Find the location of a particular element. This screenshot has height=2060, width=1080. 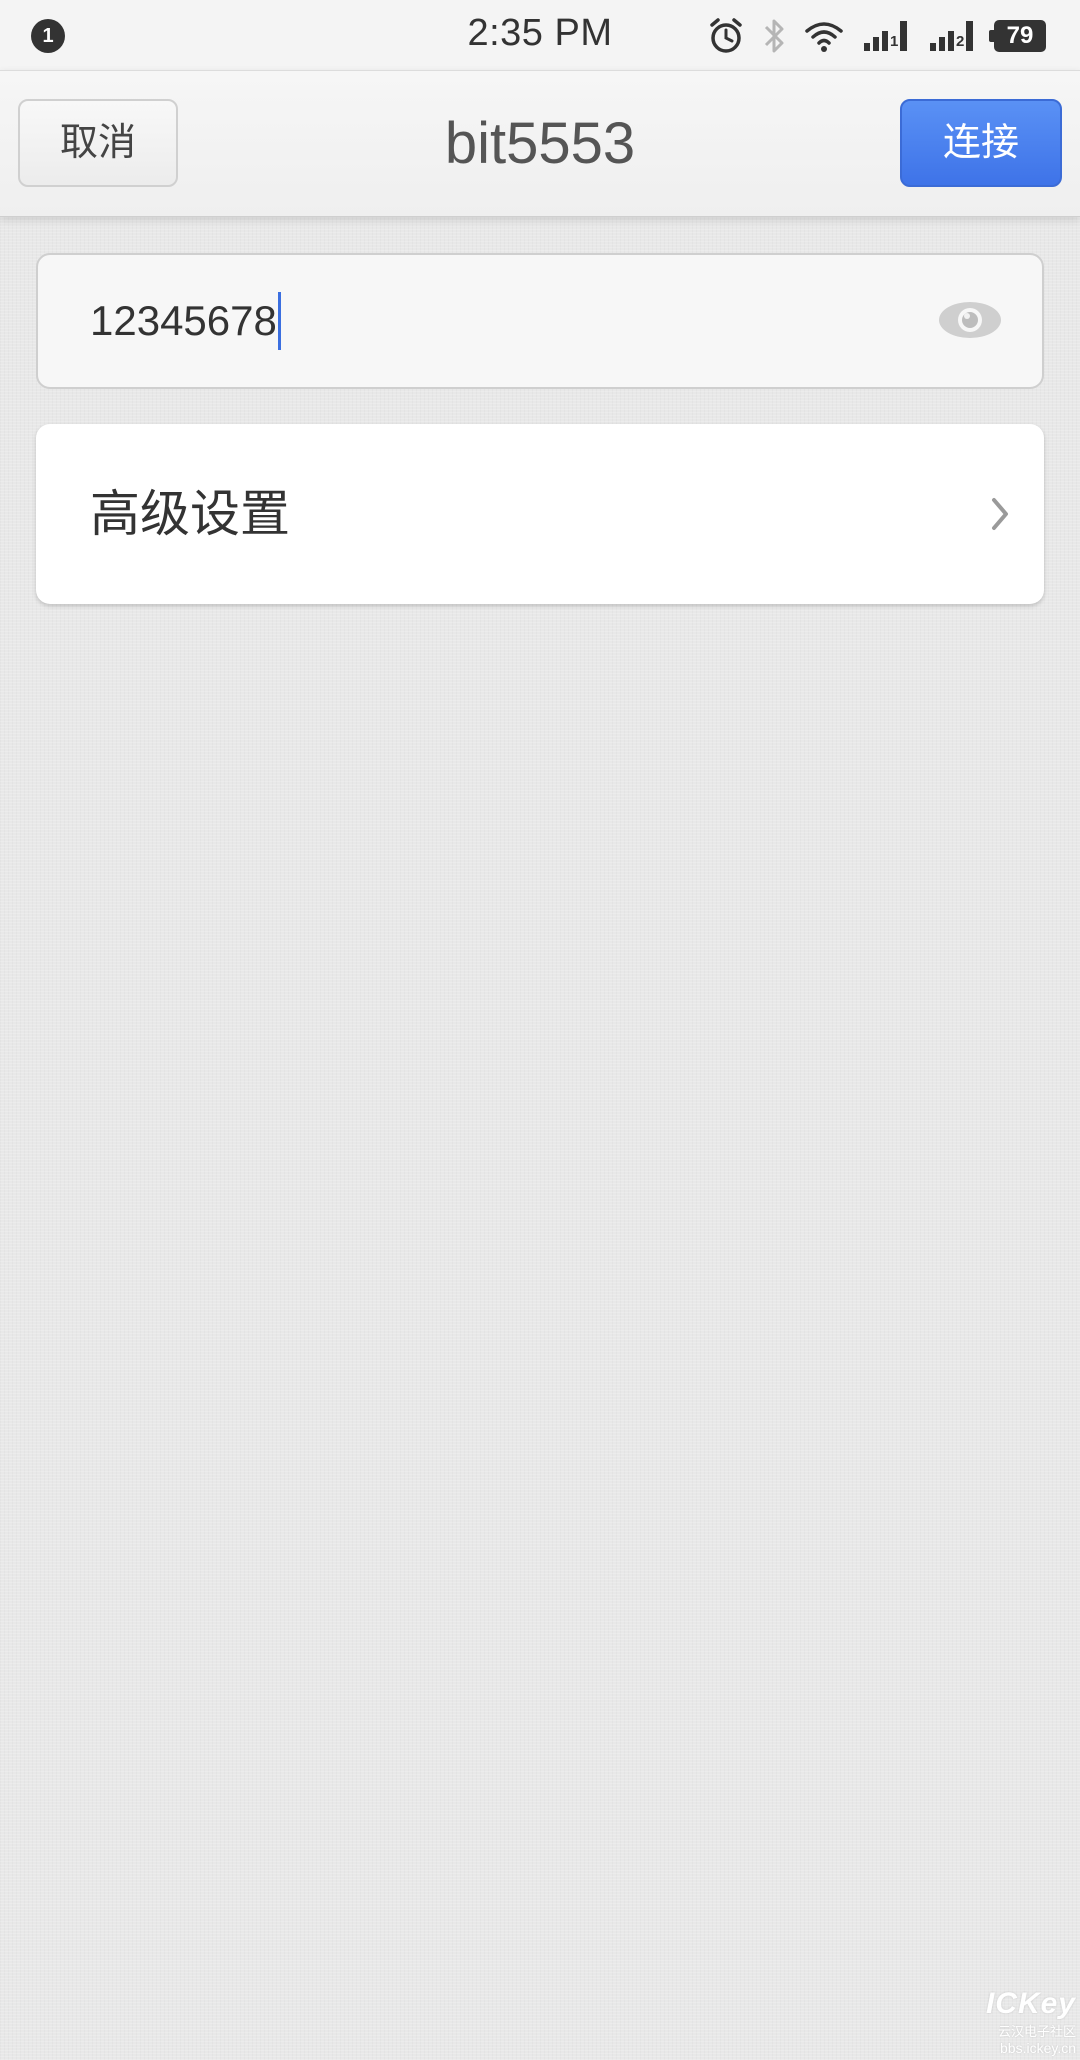

connect-button: 连接 is located at coordinates (981, 143).